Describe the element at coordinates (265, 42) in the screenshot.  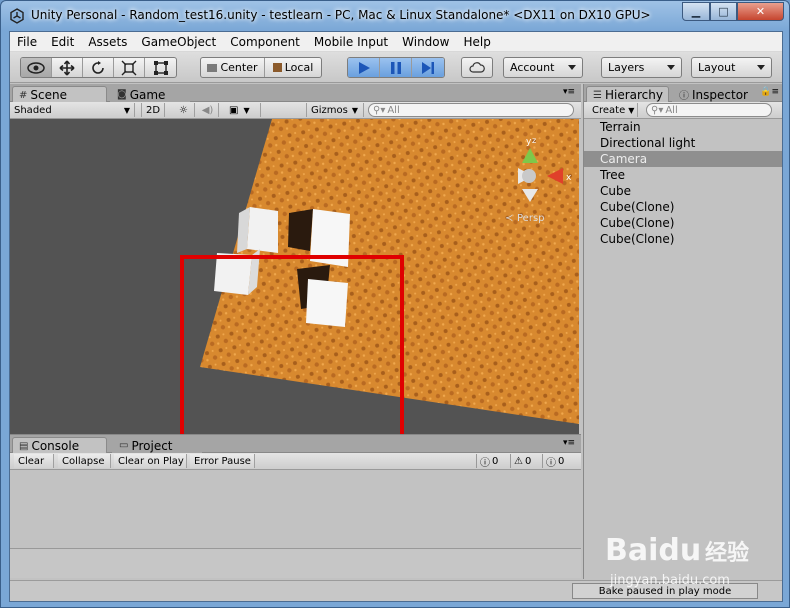
I see `menu-component: Component` at that location.